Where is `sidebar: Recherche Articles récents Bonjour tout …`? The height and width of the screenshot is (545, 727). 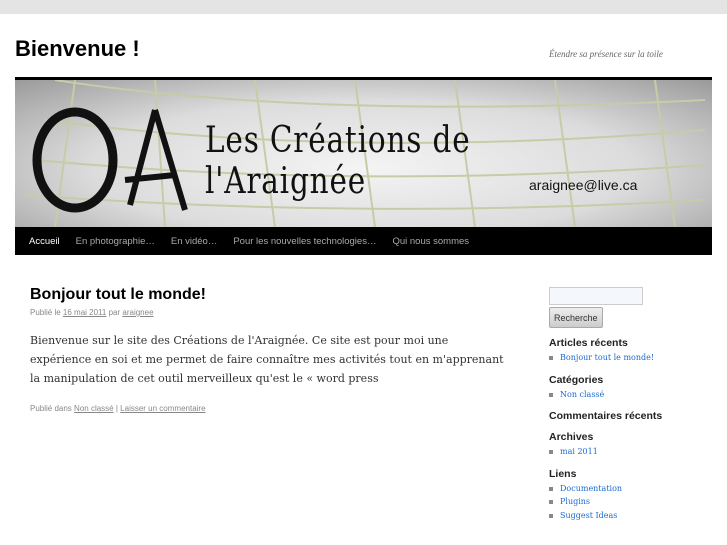
sidebar: Recherche Articles récents Bonjour tout … is located at coordinates (634, 404).